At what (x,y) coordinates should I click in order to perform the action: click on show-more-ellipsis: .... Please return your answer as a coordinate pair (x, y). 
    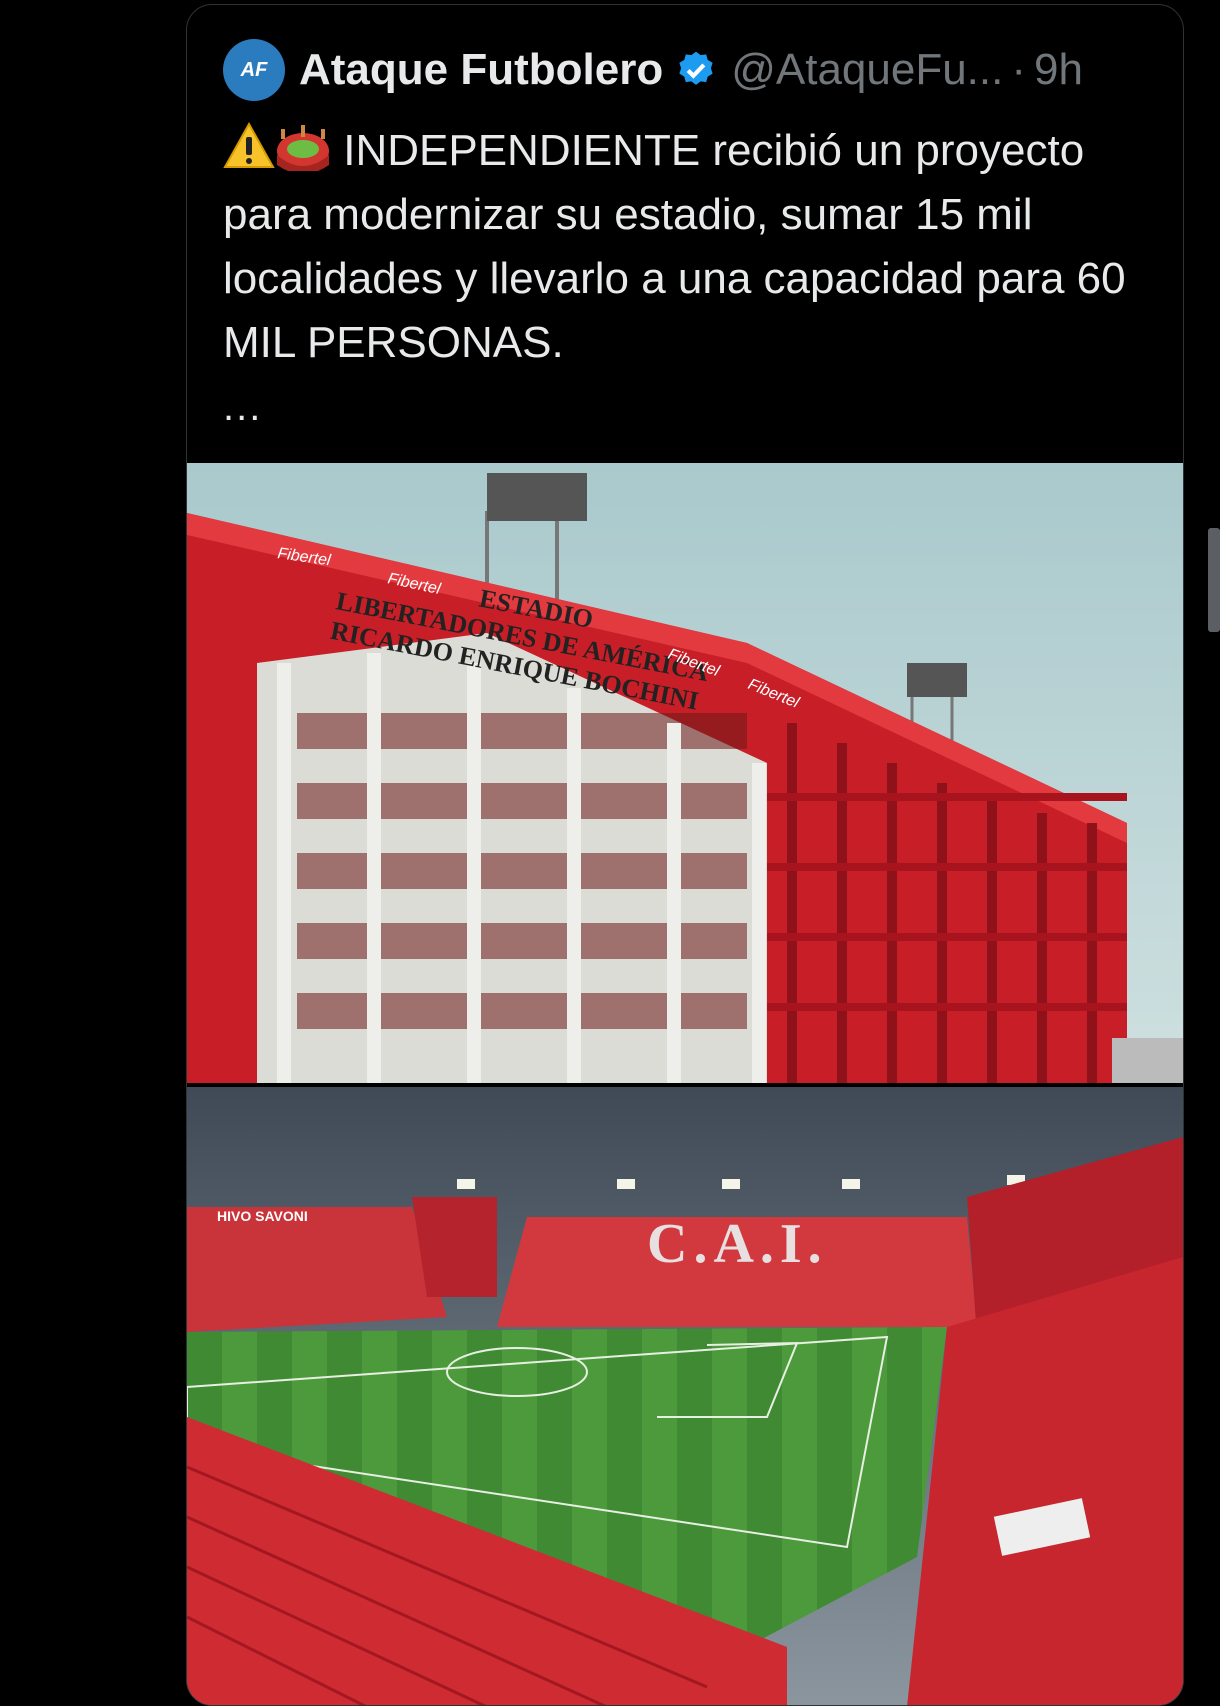
    Looking at the image, I should click on (242, 407).